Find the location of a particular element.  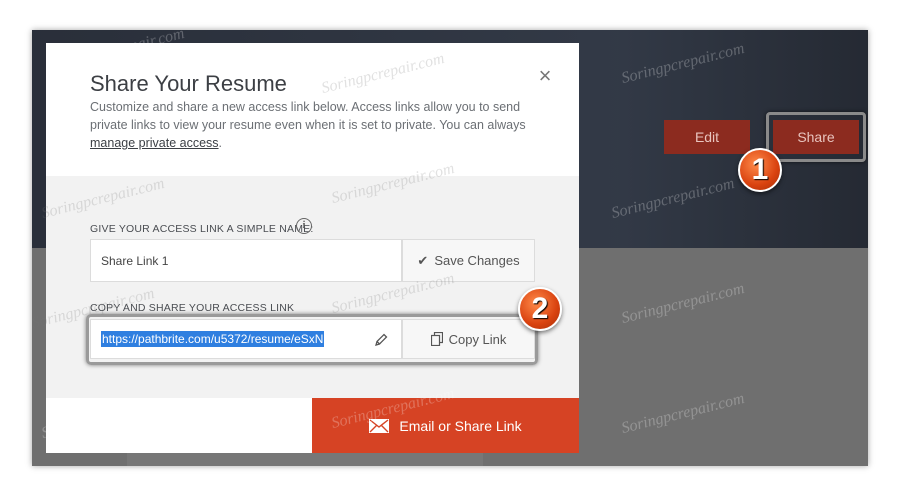

manage-private-access-link: manage private access is located at coordinates (154, 143).